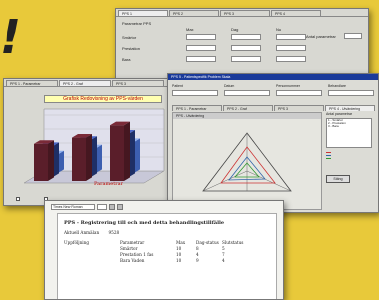 This screenshot has height=300, width=379. I want to click on parameters-title: Parametrar PPS, so click(137, 23).